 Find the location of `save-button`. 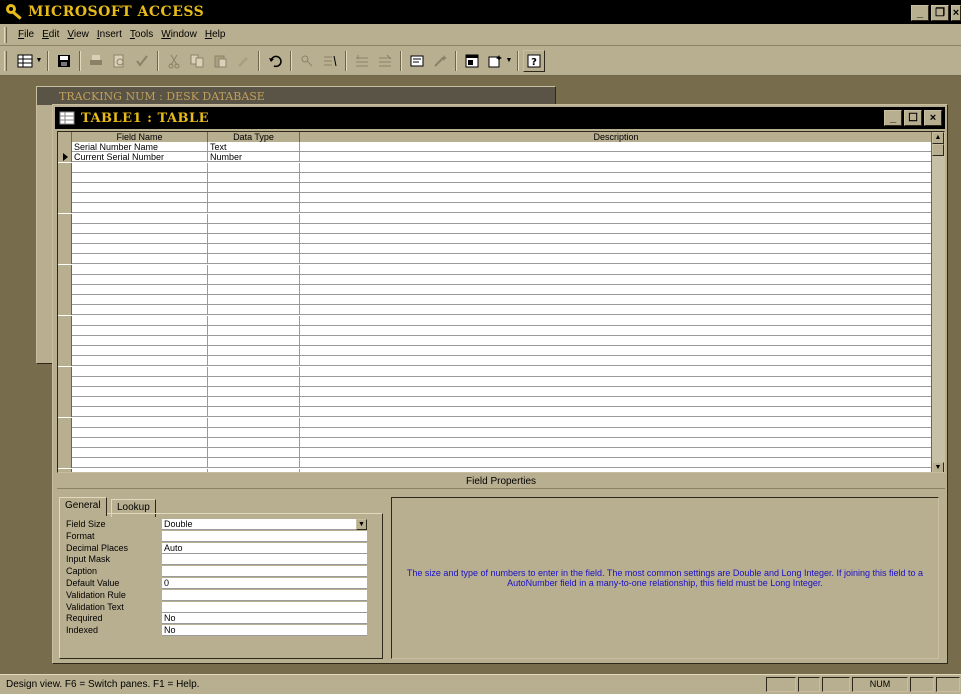

save-button is located at coordinates (64, 61).